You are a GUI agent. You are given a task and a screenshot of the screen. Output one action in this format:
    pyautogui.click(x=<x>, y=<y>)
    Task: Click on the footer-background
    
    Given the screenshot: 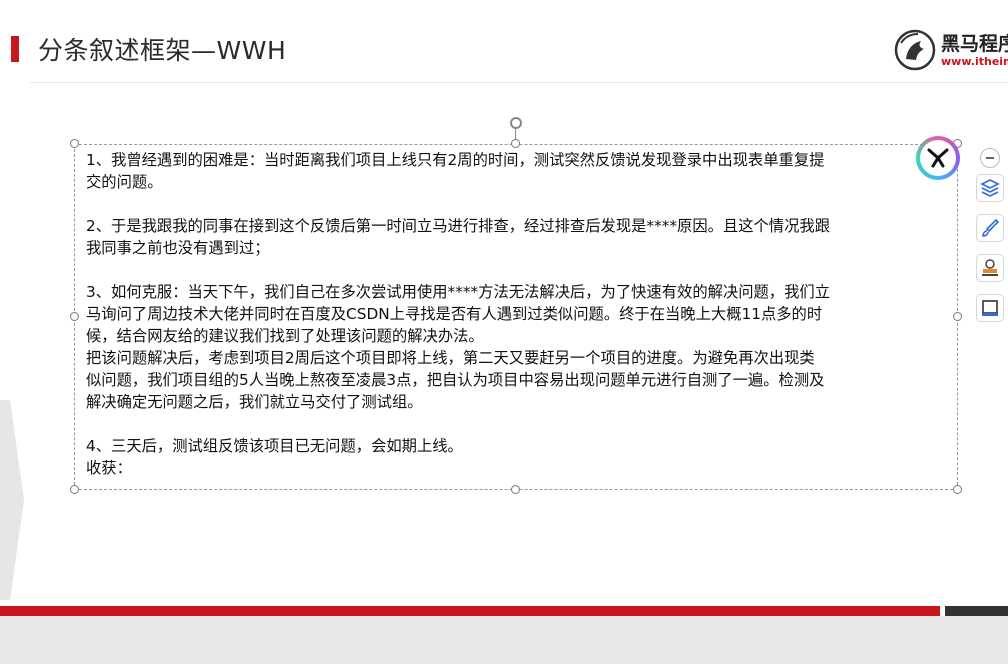 What is the action you would take?
    pyautogui.click(x=504, y=640)
    